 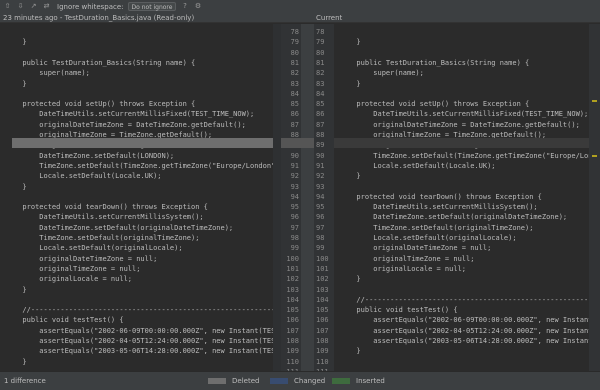 What do you see at coordinates (594, 197) in the screenshot?
I see `right-scrollbar` at bounding box center [594, 197].